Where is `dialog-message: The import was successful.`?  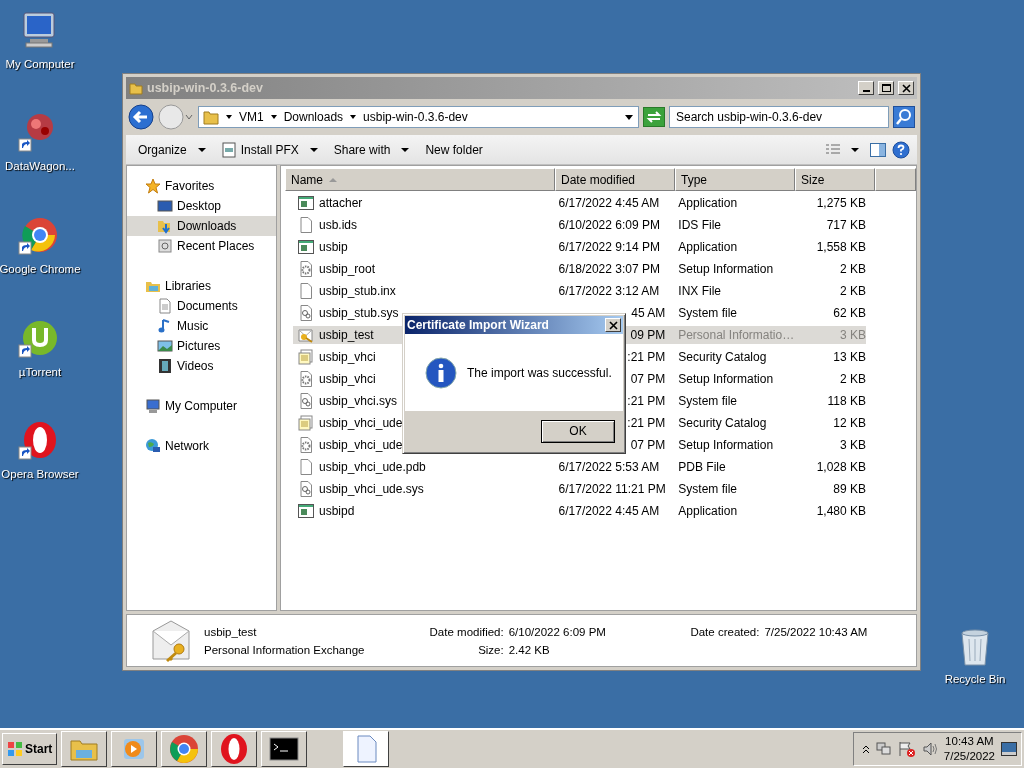
dialog-message: The import was successful. is located at coordinates (539, 373).